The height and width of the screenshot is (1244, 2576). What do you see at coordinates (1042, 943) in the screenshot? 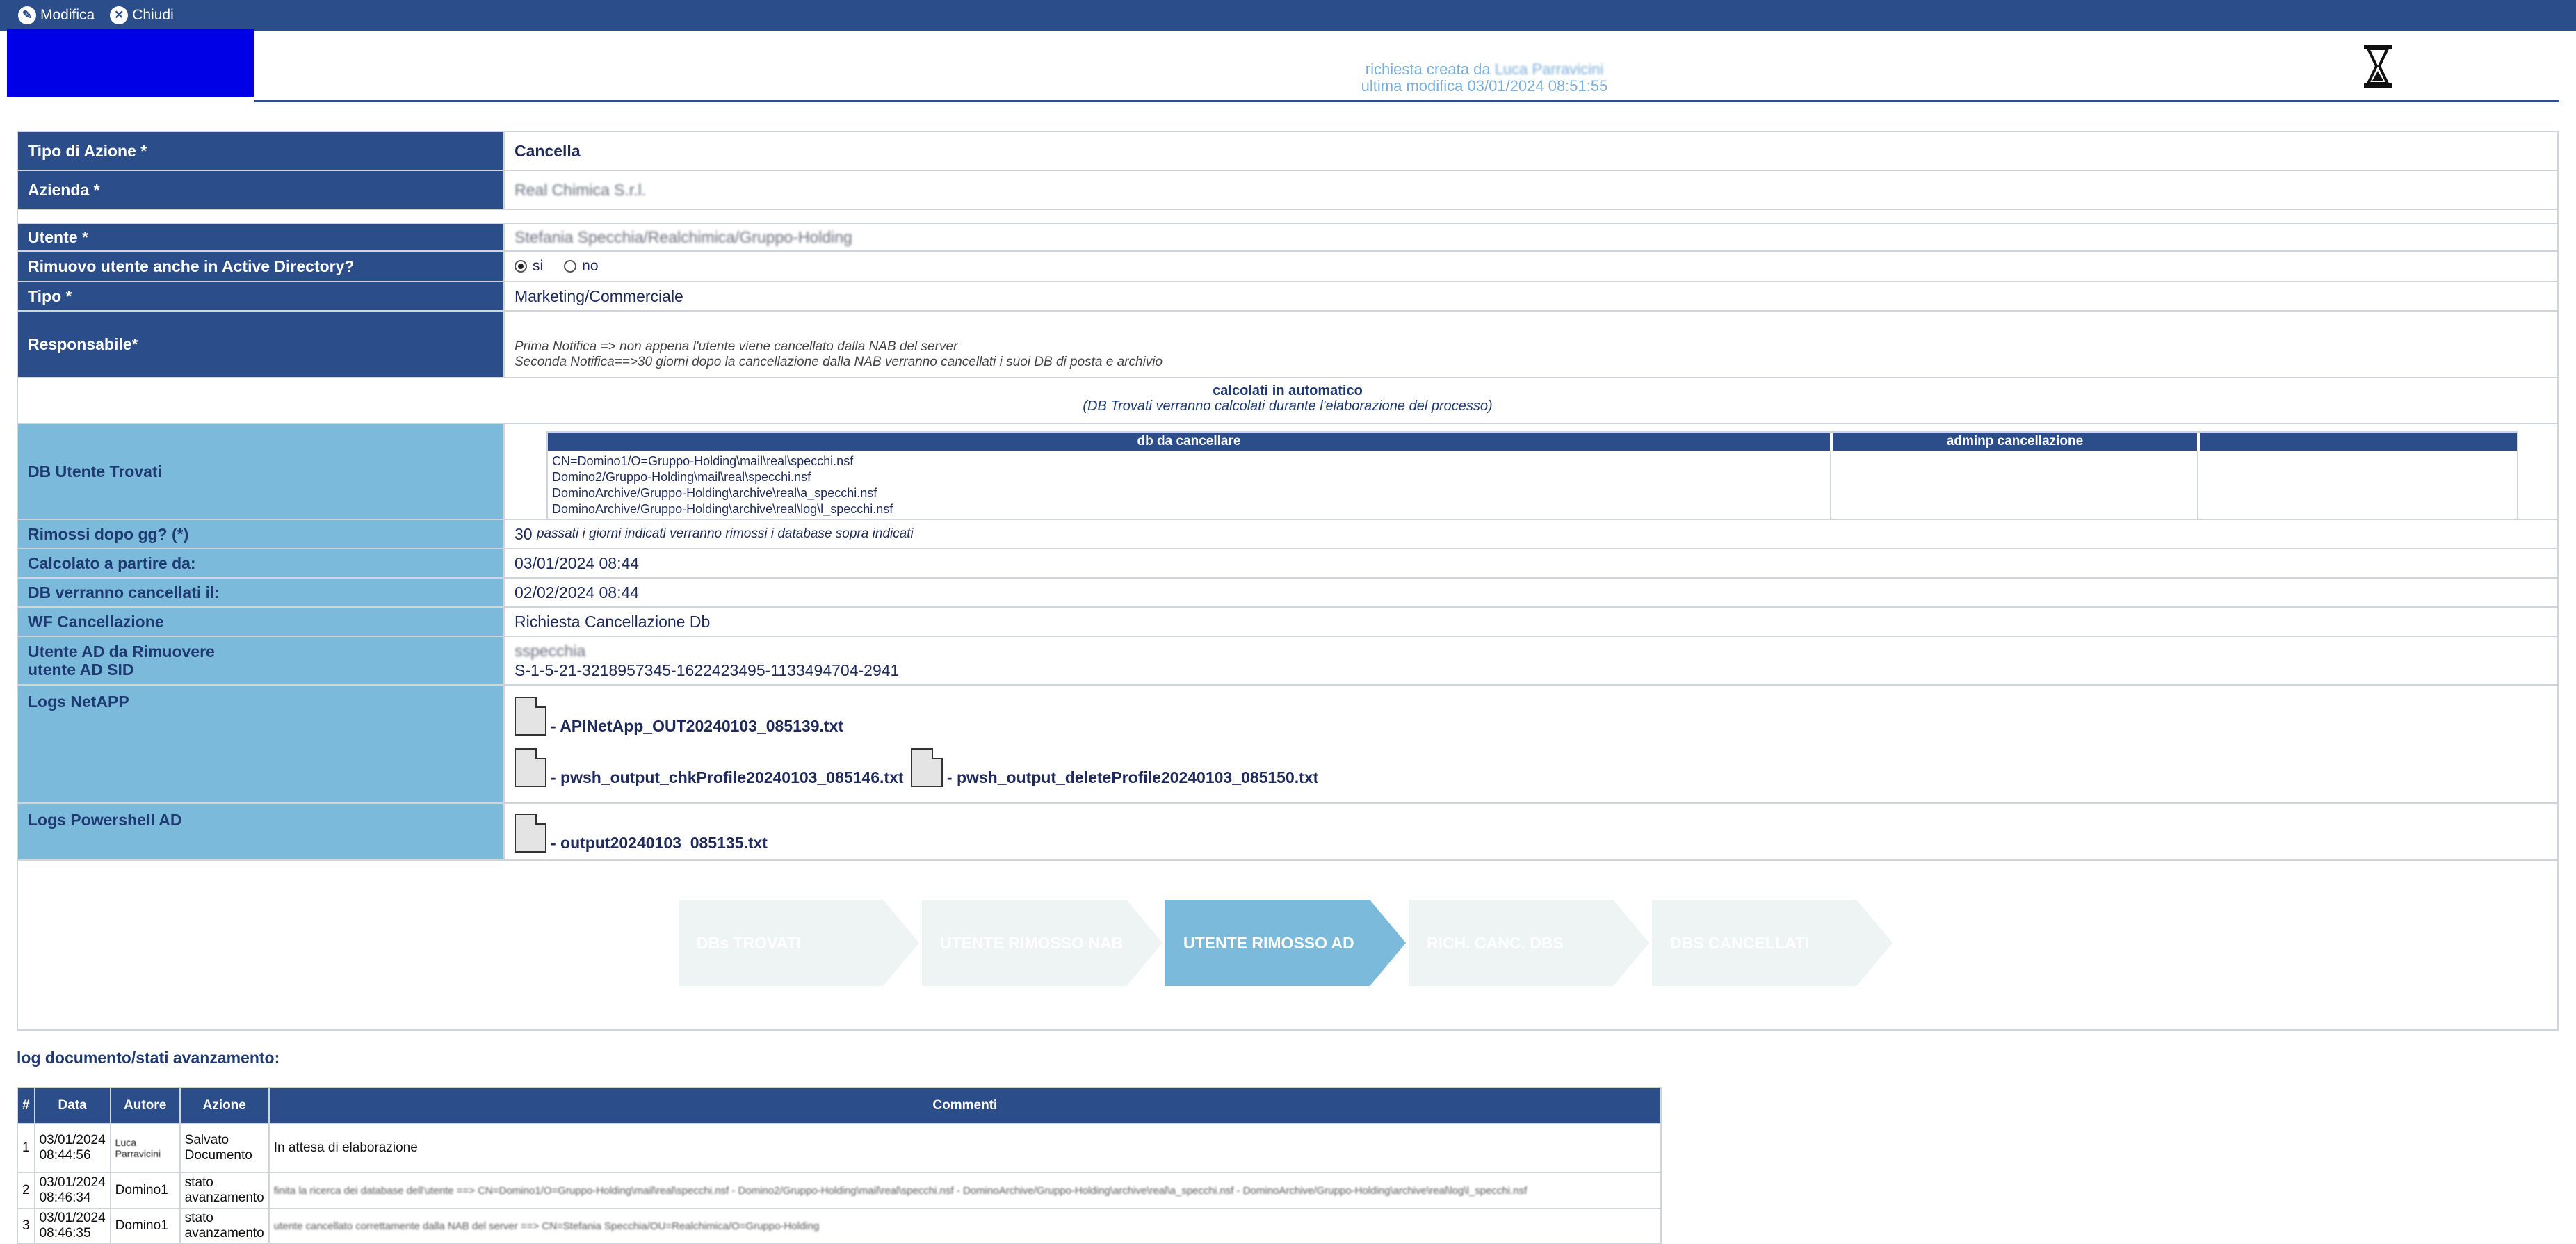
I see `step-utente-rimosso-nab: UTENTE RIMOSSO NAB` at bounding box center [1042, 943].